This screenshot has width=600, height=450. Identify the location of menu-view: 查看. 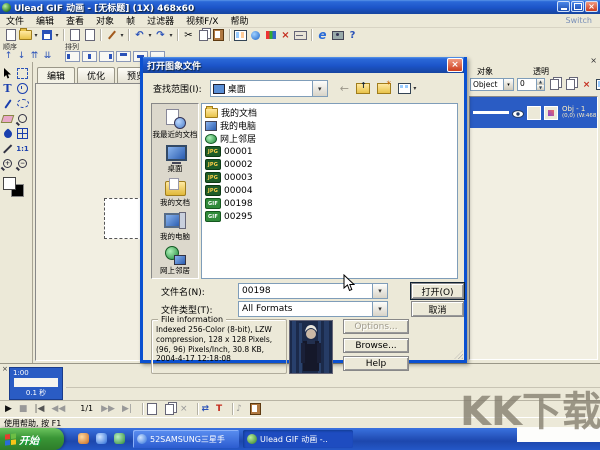
(75, 20).